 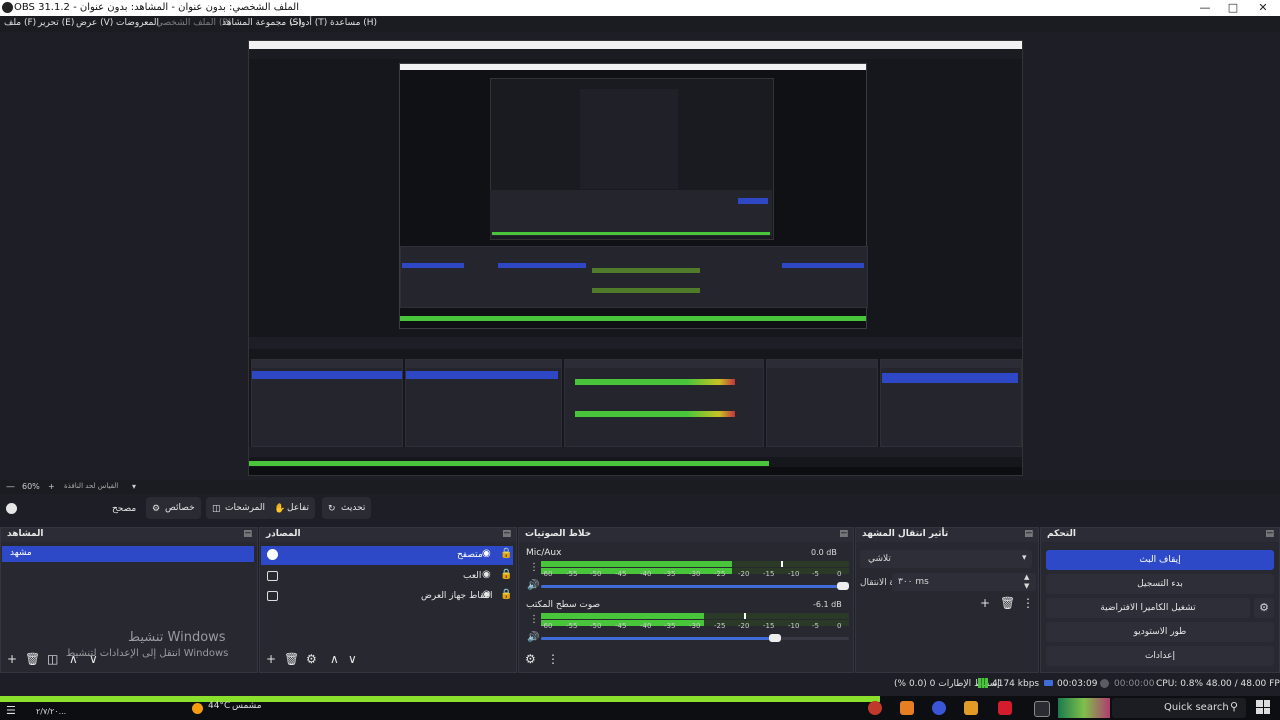 I want to click on stepper-down-icon: ▼, so click(x=1026, y=586).